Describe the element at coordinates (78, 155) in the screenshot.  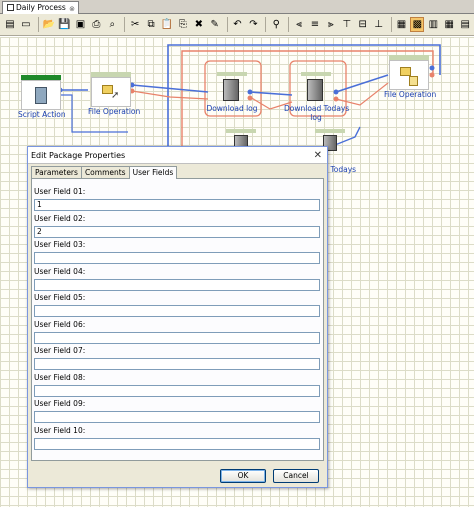
I see `dialog-title: Edit Package Properties` at that location.